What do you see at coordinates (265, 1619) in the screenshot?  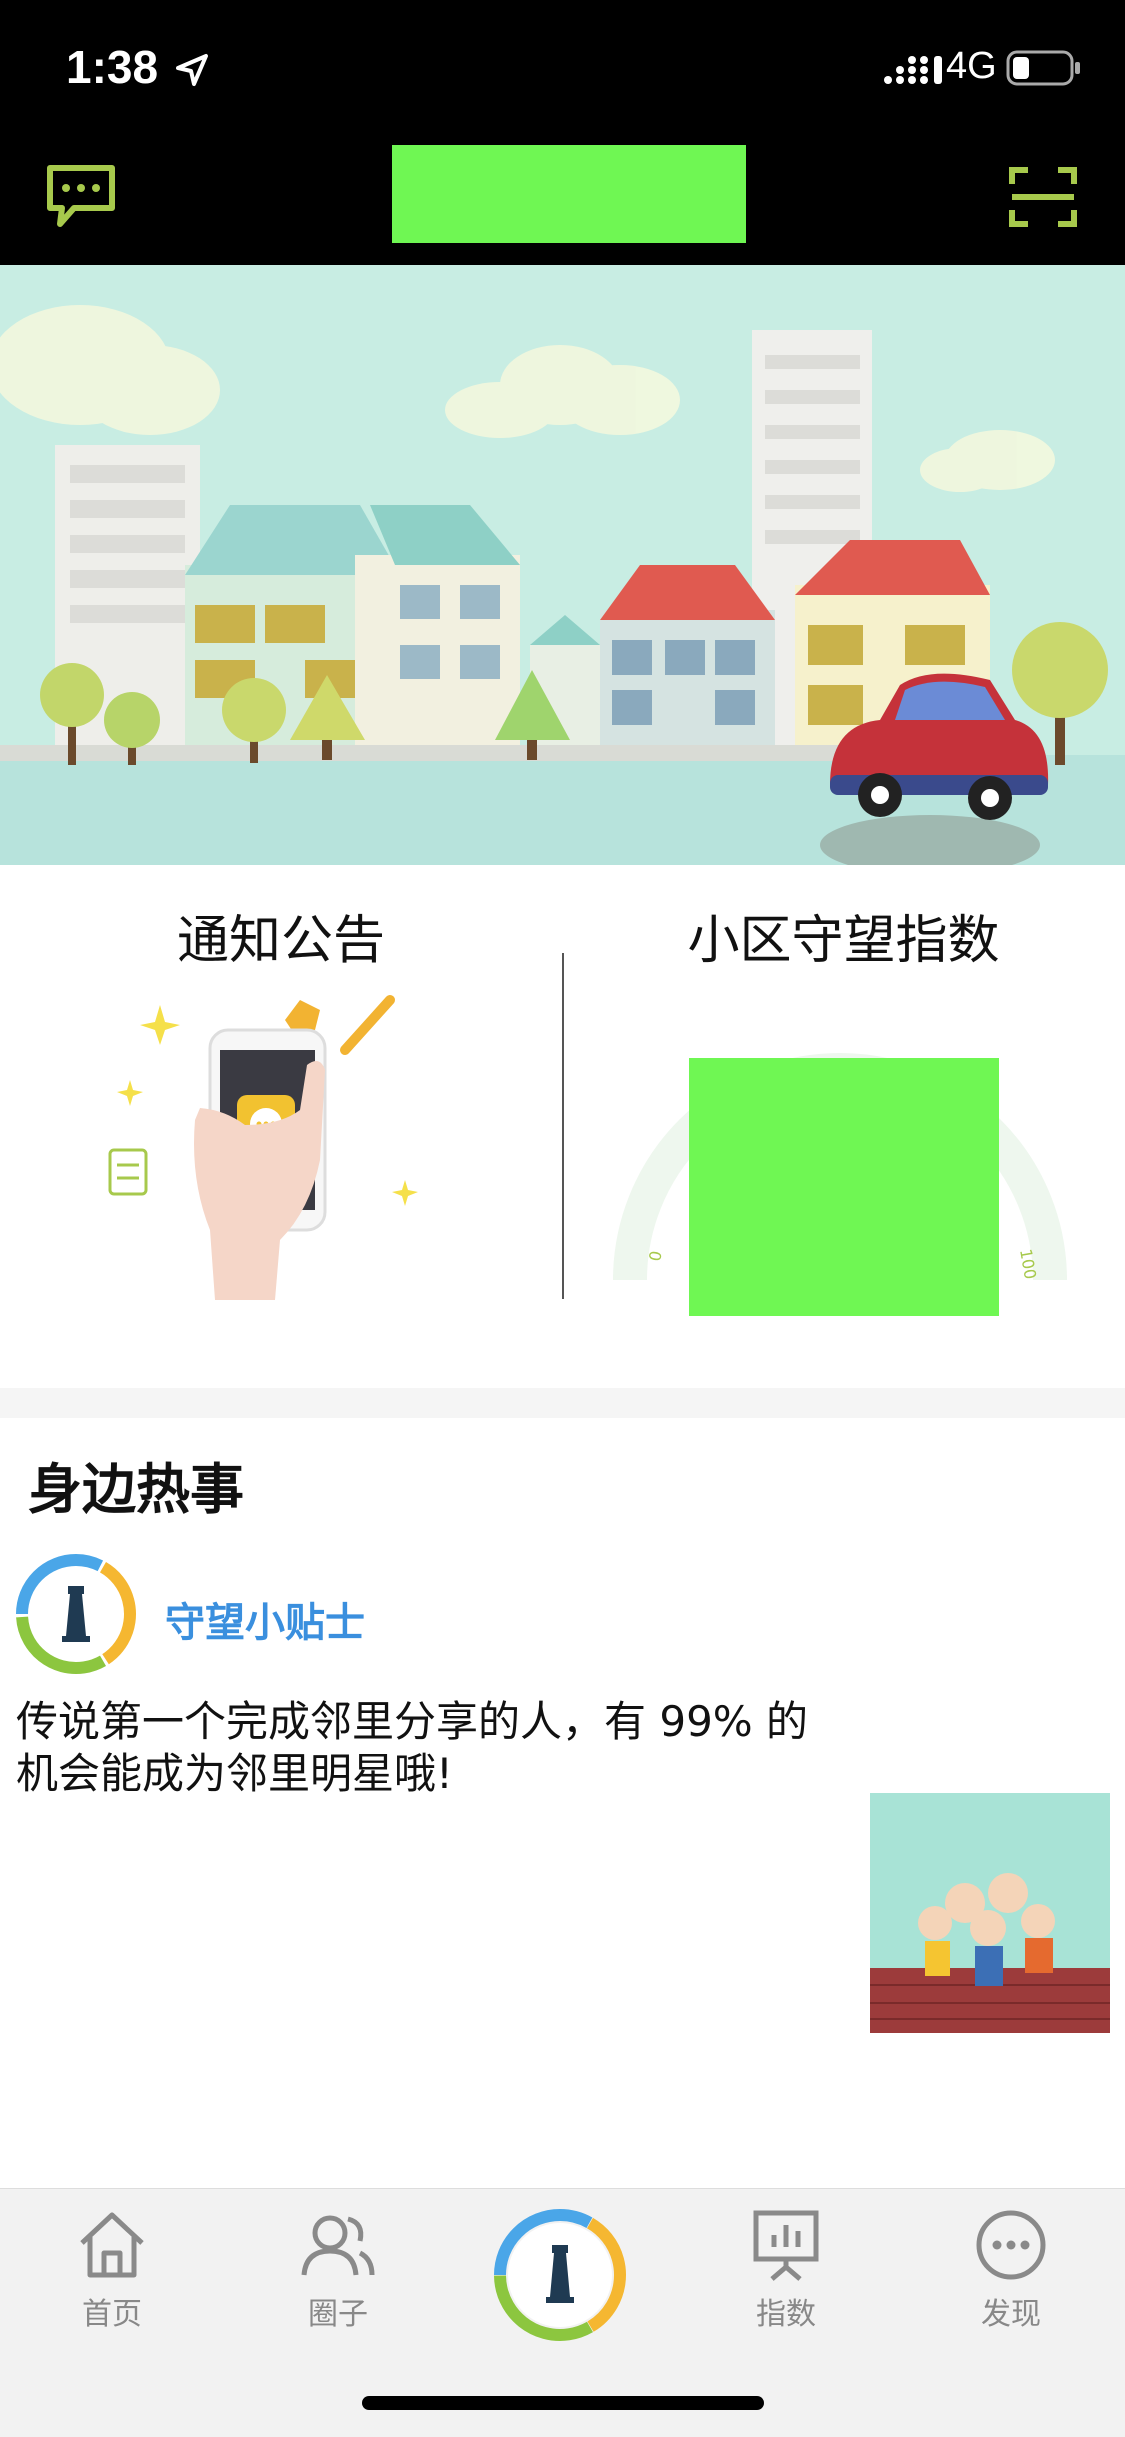 I see `poster-name: 守望小贴士` at bounding box center [265, 1619].